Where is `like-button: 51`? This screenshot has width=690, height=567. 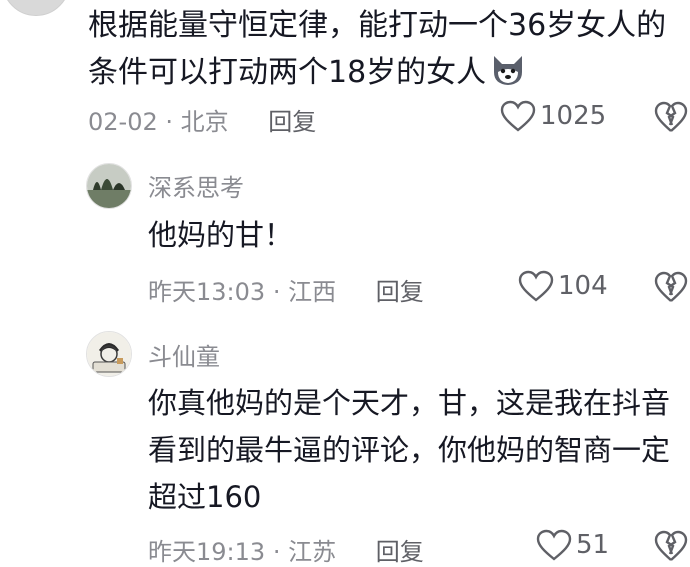 like-button: 51 is located at coordinates (572, 545).